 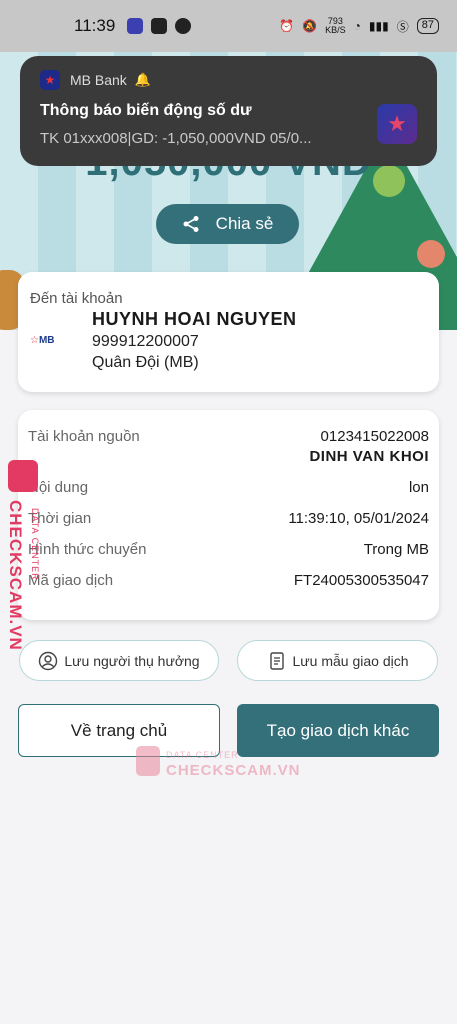 What do you see at coordinates (132, 660) in the screenshot?
I see `save-beneficiary-label: Lưu người thụ hưởng` at bounding box center [132, 660].